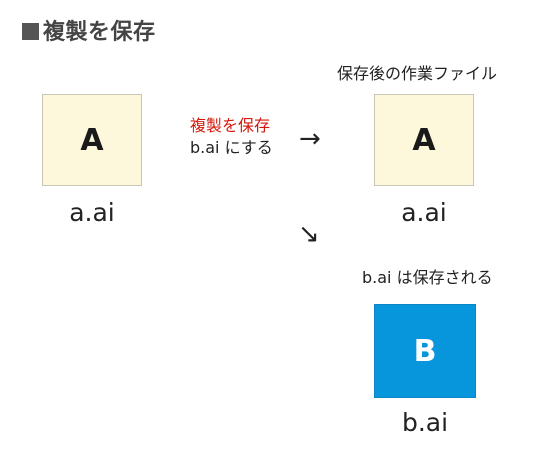  I want to click on action-subtitle: b.ai にする, so click(231, 147).